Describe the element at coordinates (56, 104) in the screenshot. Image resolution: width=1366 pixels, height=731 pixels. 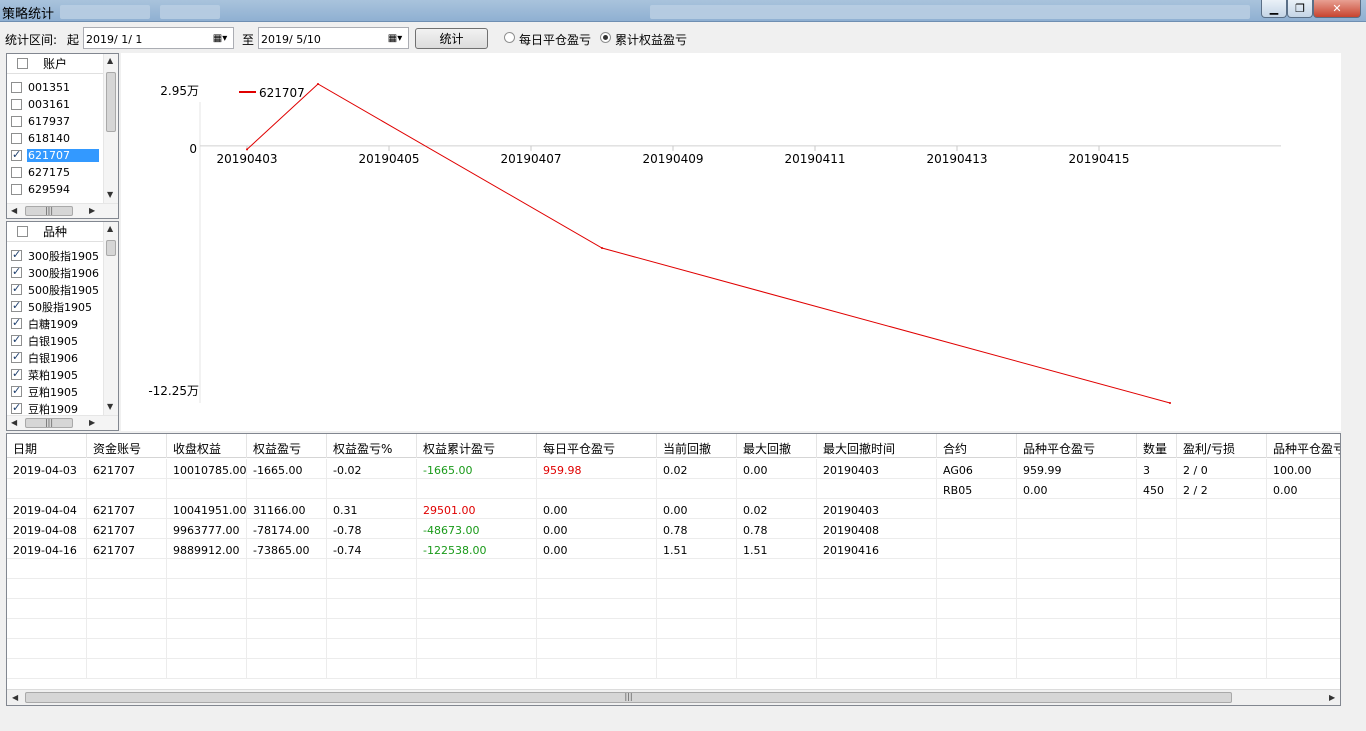
I see `account-item: 003161` at that location.